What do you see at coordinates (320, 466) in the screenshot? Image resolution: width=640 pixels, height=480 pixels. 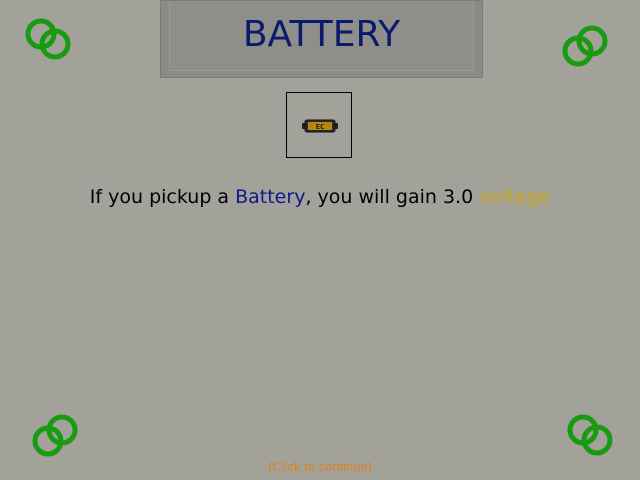 I see `continue-hint: (Click to continue)` at bounding box center [320, 466].